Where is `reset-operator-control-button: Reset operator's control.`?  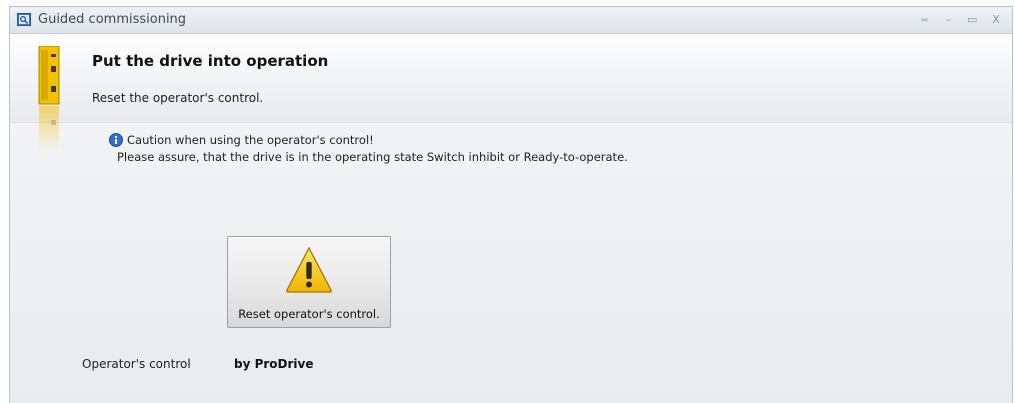 reset-operator-control-button: Reset operator's control. is located at coordinates (309, 282).